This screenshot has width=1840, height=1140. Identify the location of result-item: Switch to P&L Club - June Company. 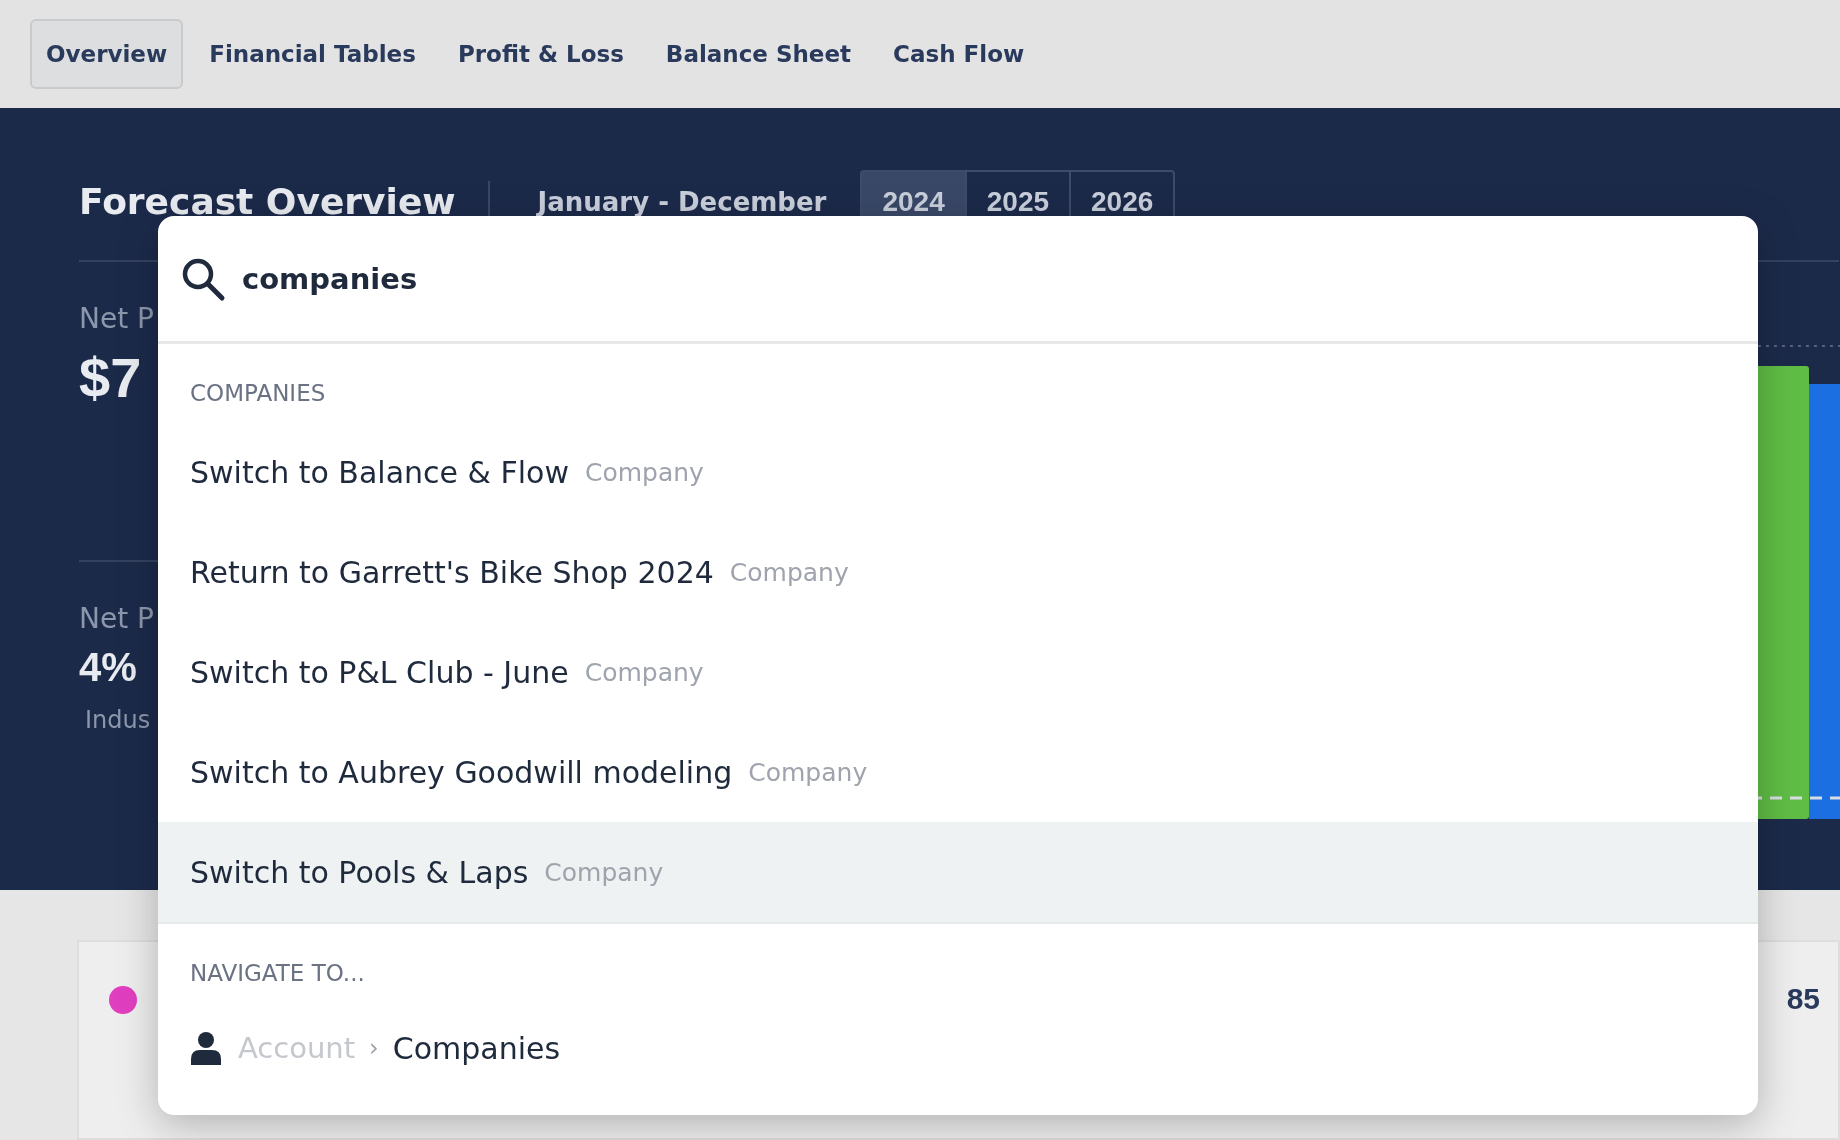
(958, 672).